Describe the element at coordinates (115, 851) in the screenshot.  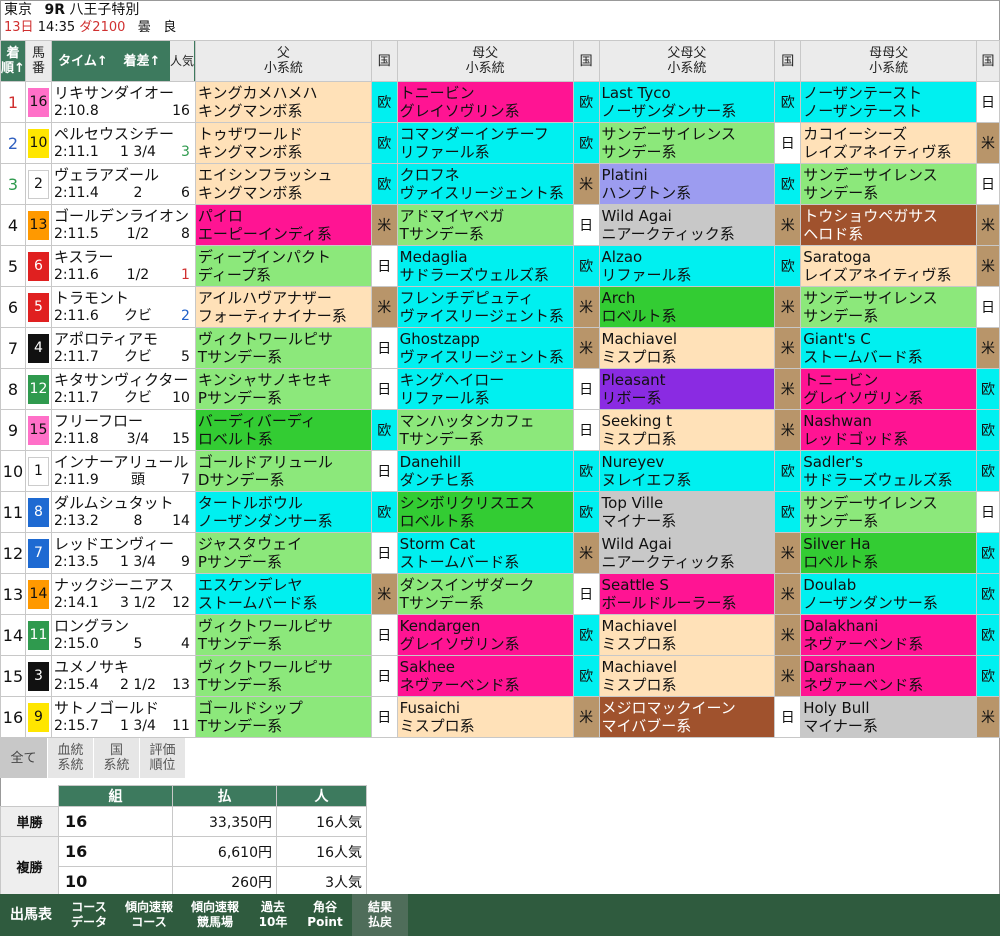
I see `payout-combo: 16` at that location.